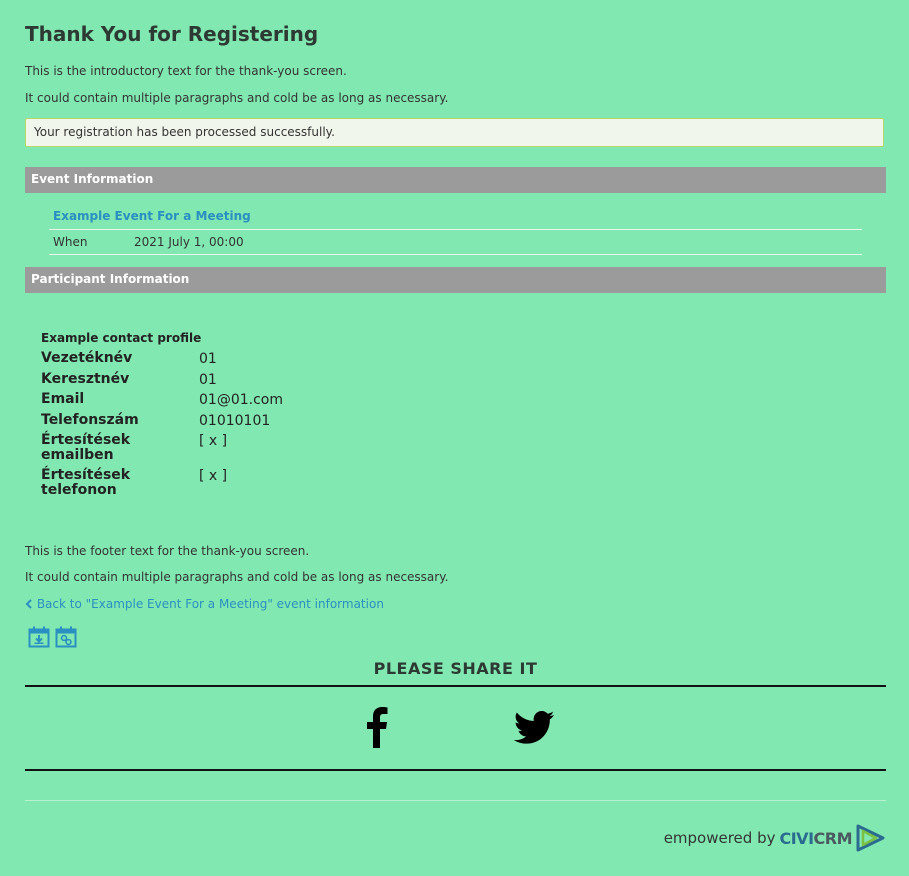 This screenshot has width=909, height=876. I want to click on field-value: 01010101, so click(235, 421).